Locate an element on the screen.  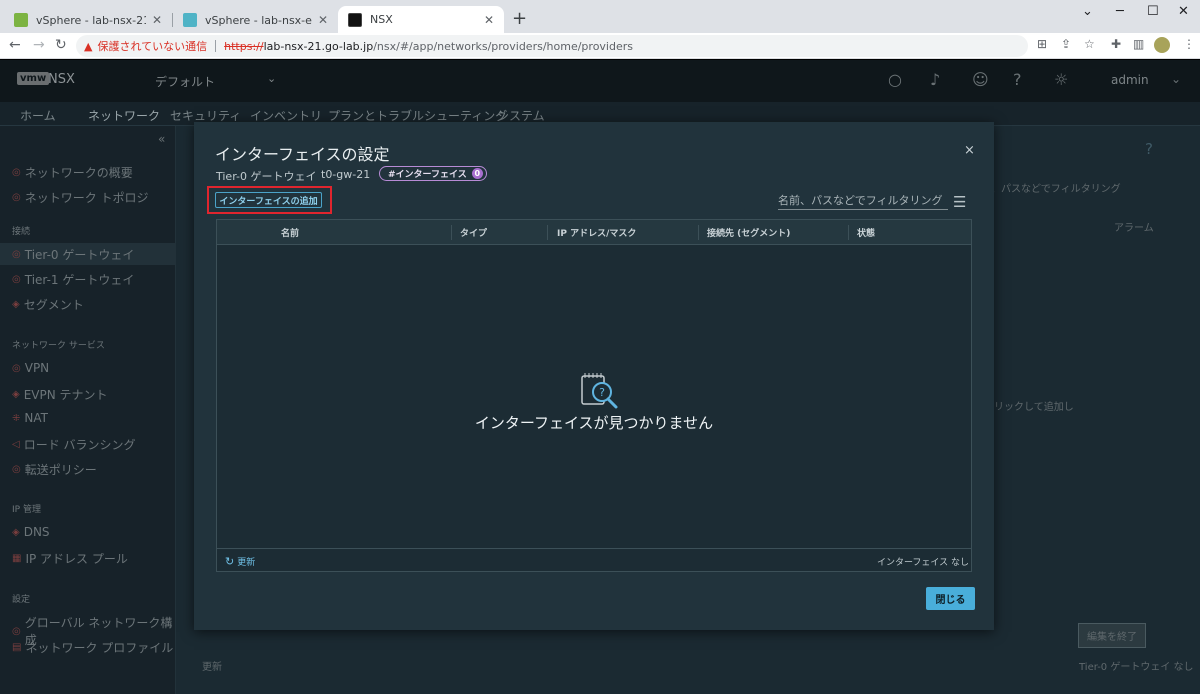
url-host: lab-nsx-21.go-lab.jp is located at coordinates (318, 46).